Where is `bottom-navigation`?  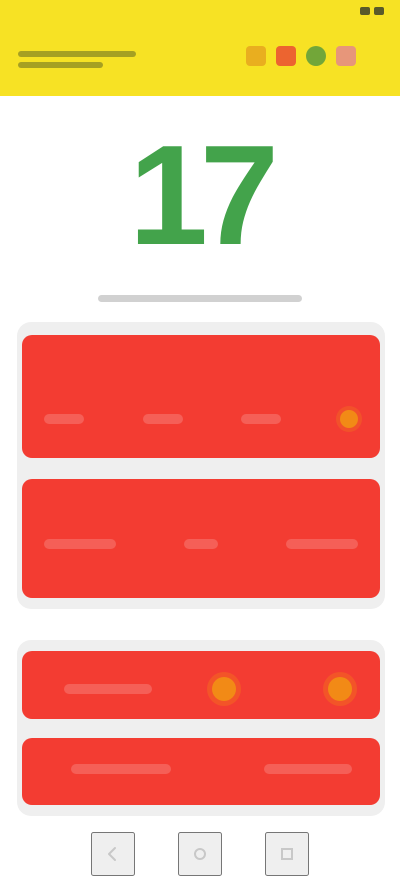 bottom-navigation is located at coordinates (200, 854).